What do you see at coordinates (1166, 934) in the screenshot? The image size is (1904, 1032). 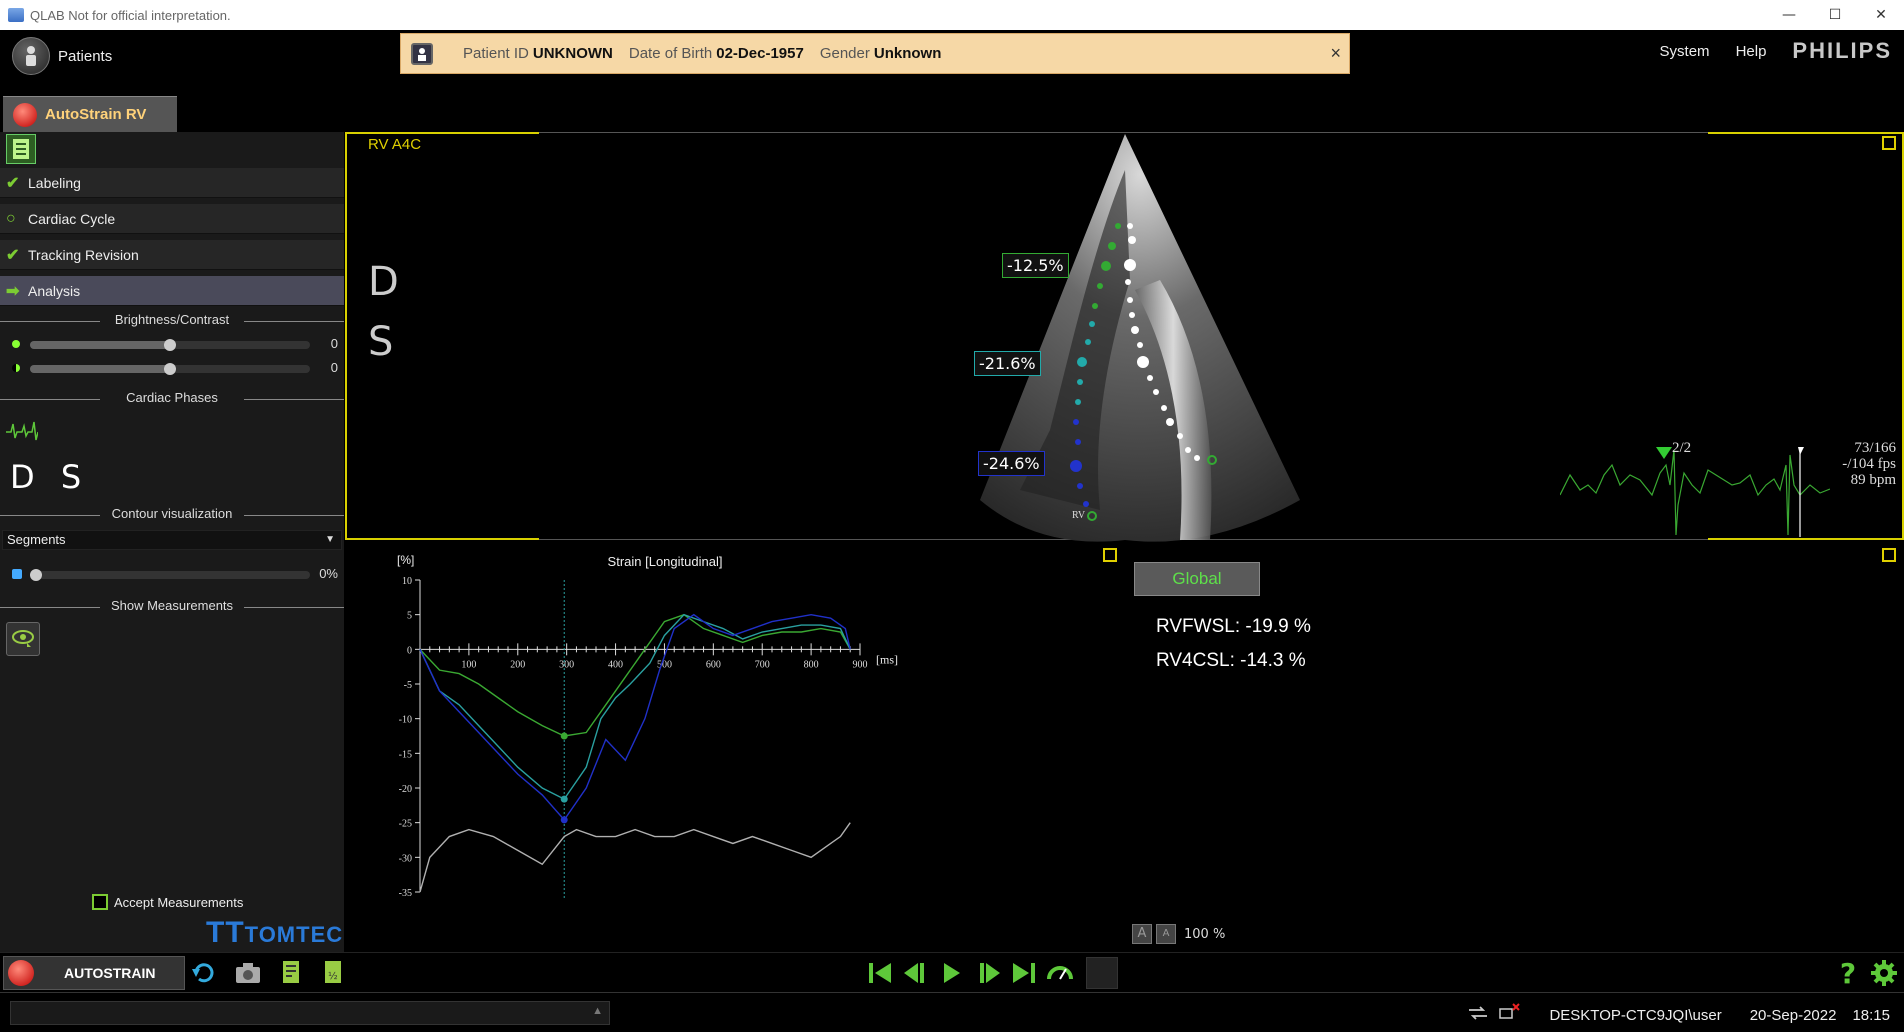 I see `zoom-small-a-button: A` at bounding box center [1166, 934].